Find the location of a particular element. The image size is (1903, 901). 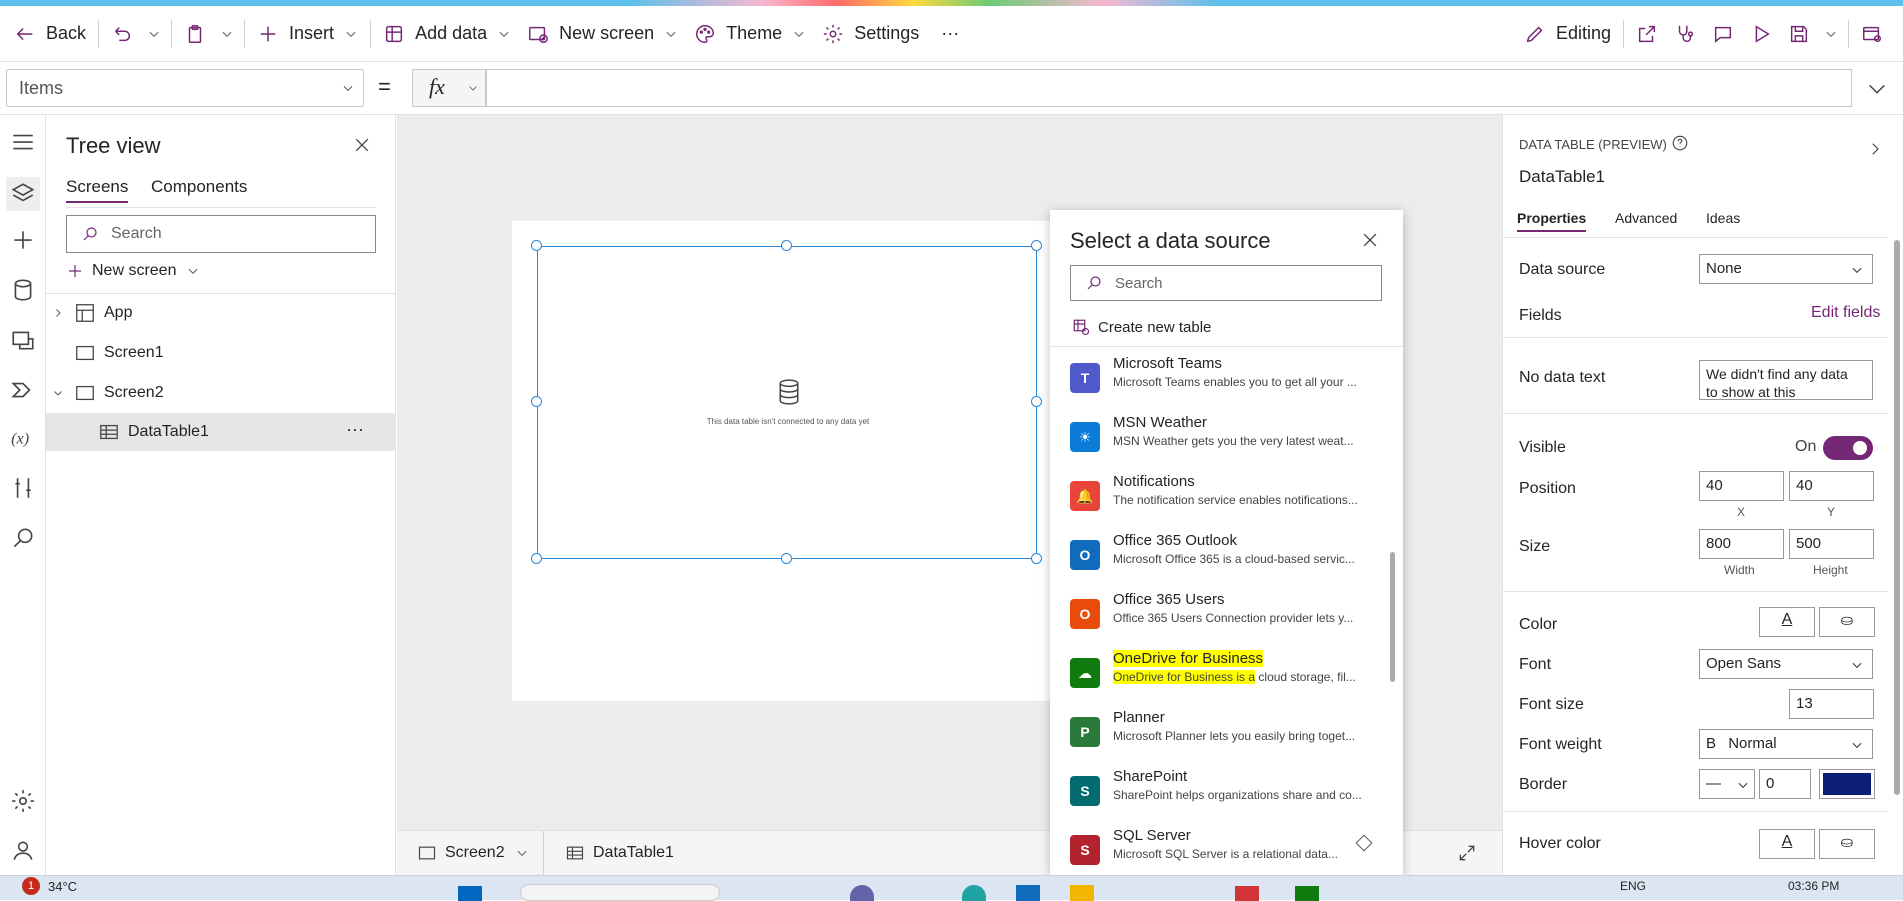

start-icon is located at coordinates (470, 893).